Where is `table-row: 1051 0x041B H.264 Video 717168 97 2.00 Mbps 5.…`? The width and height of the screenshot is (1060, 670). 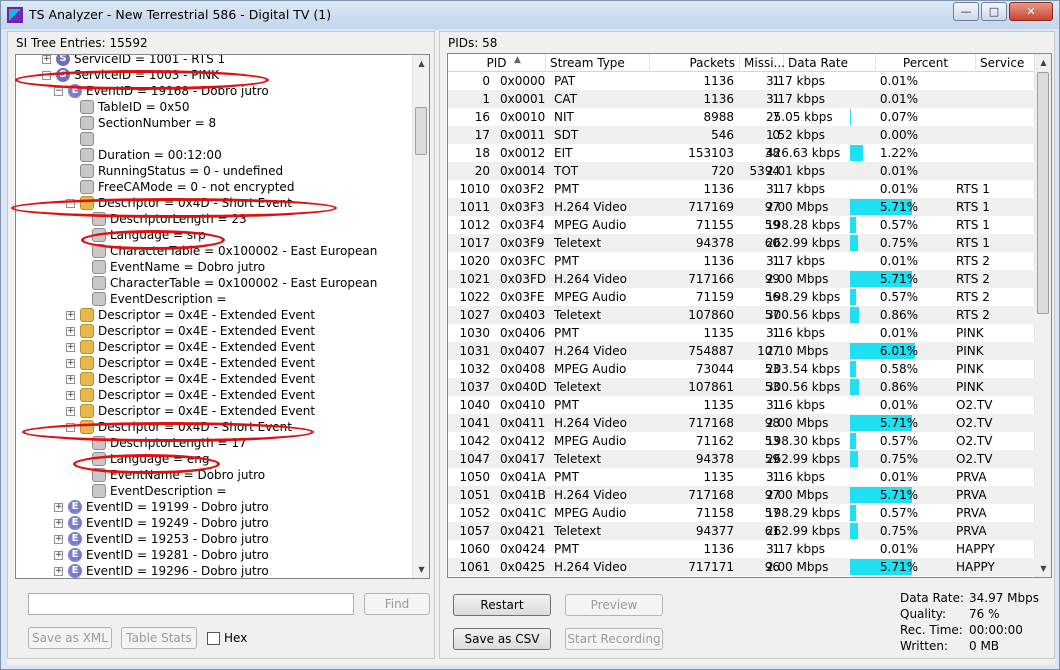 table-row: 1051 0x041B H.264 Video 717168 97 2.00 Mbps 5.… is located at coordinates (742, 495).